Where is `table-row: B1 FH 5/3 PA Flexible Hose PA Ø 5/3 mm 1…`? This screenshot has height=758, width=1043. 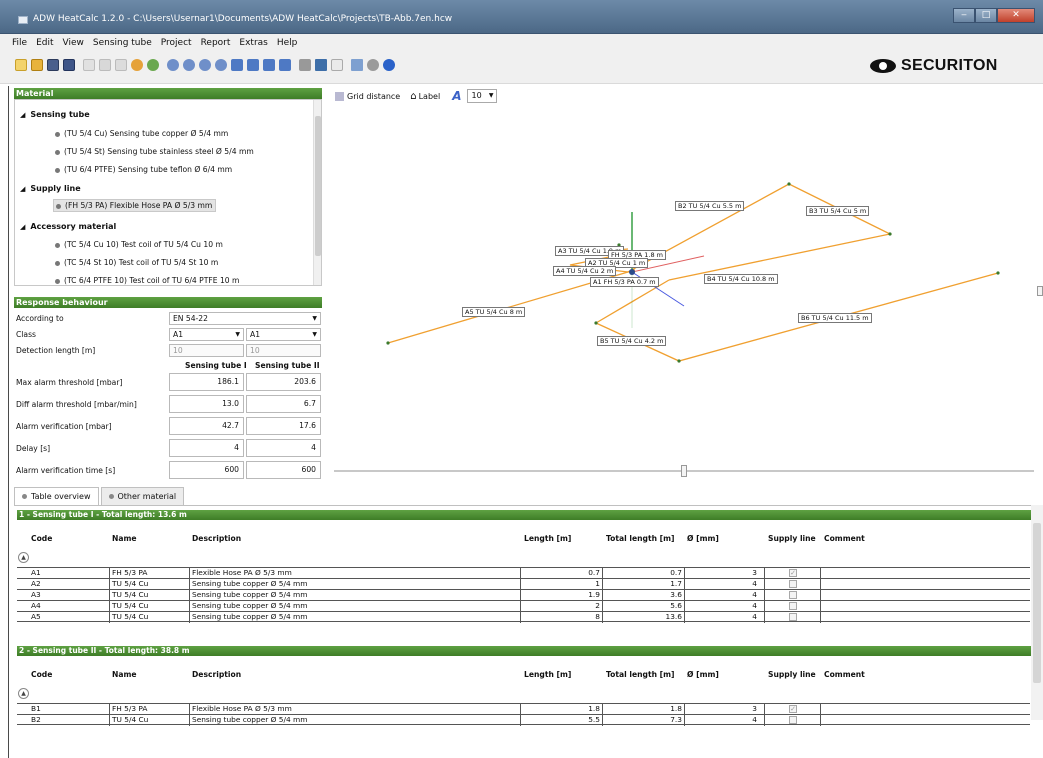
table-row: B1 FH 5/3 PA Flexible Hose PA Ø 5/3 mm 1… is located at coordinates (523, 708).